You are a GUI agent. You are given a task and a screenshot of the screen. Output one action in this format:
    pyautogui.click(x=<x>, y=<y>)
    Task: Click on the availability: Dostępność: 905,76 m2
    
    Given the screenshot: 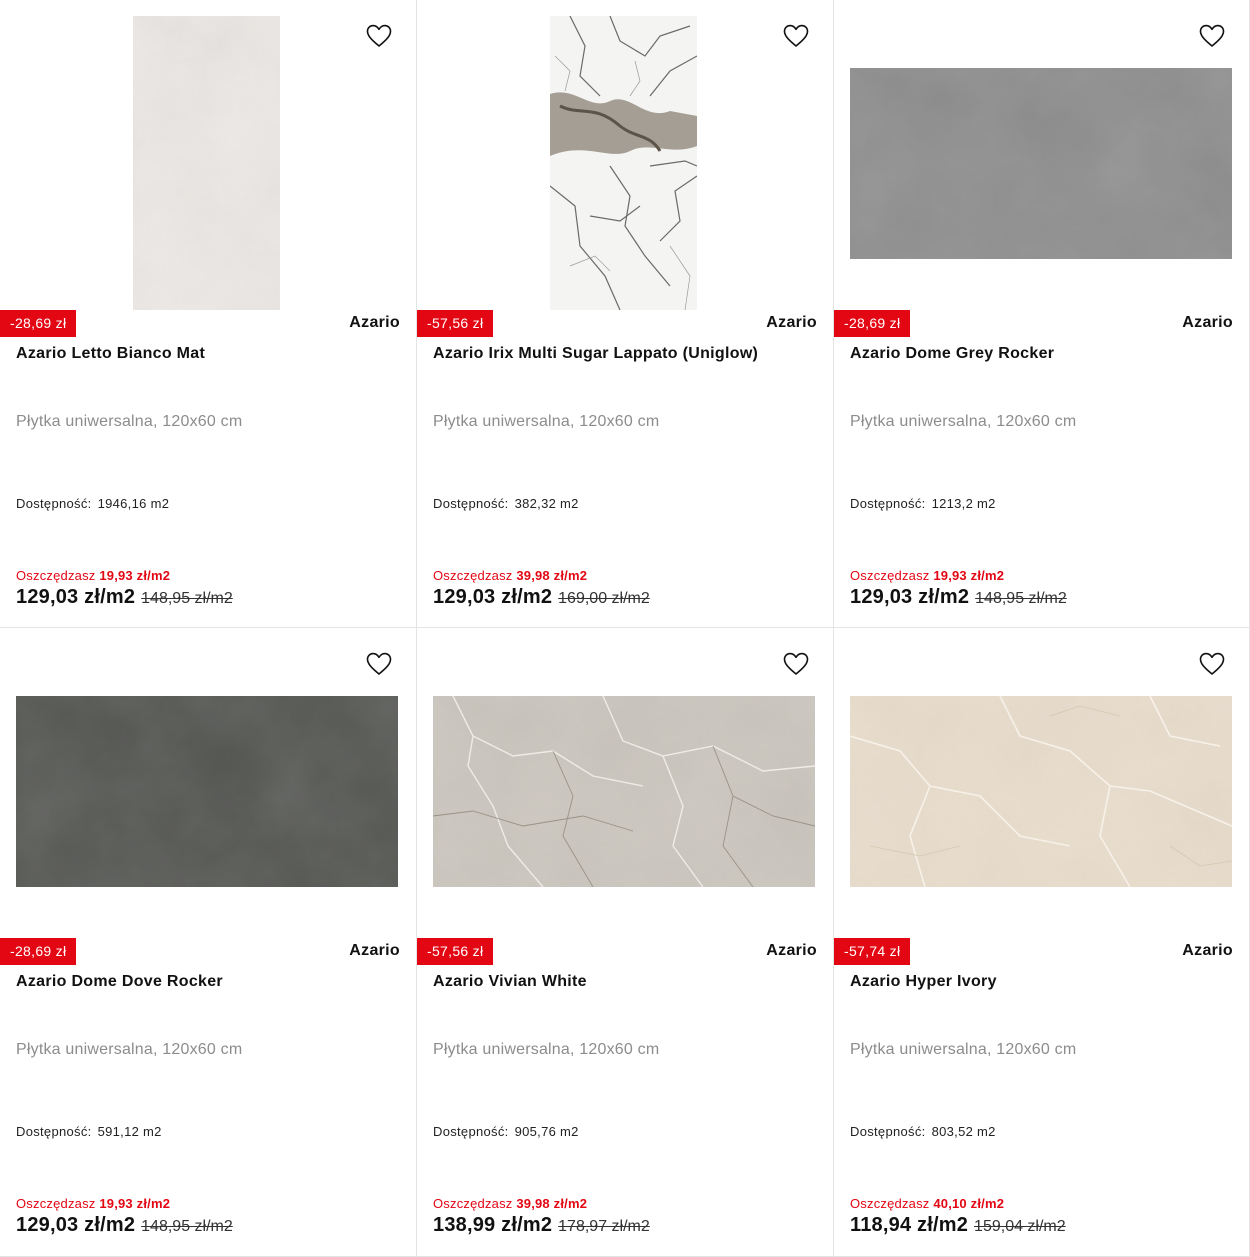 What is the action you would take?
    pyautogui.click(x=506, y=1131)
    